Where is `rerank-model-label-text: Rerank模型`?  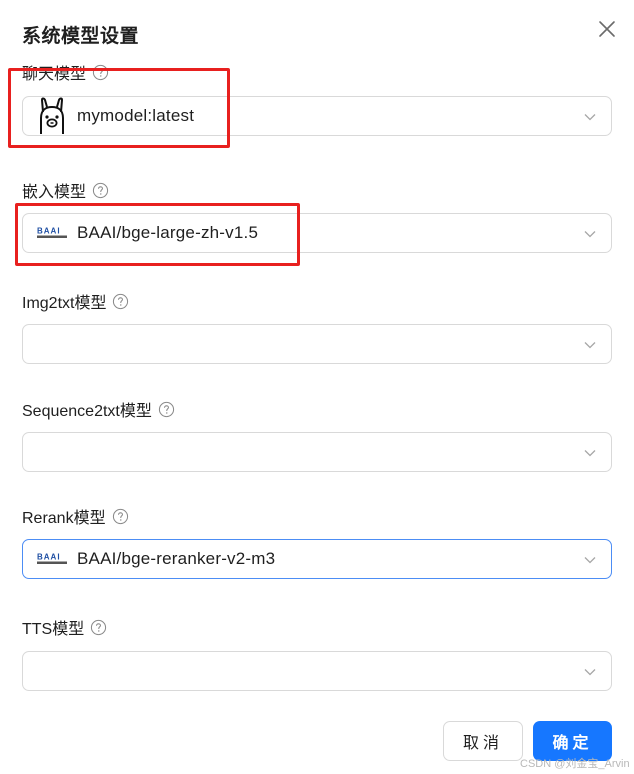
rerank-model-label-text: Rerank模型 is located at coordinates (64, 518).